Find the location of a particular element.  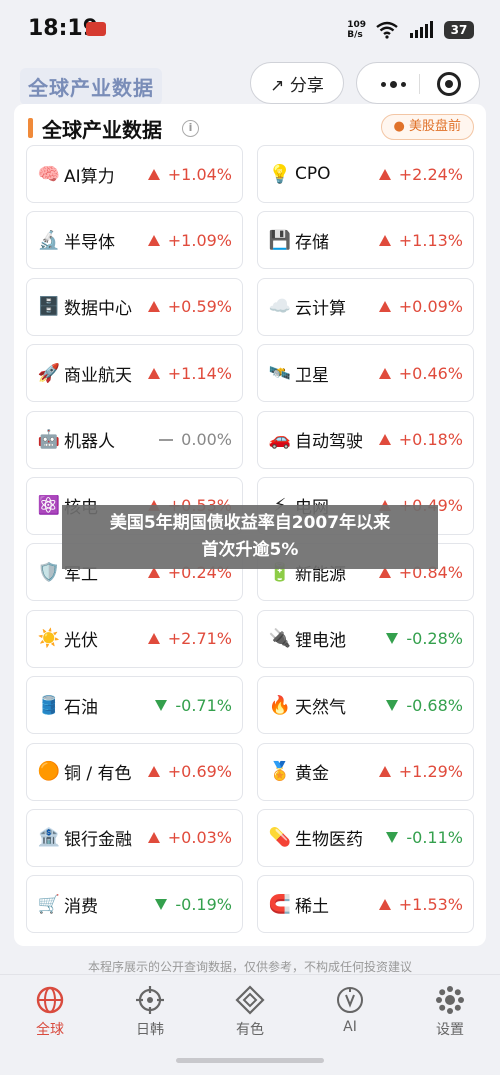

change-percent: +1.14% is located at coordinates (199, 373).